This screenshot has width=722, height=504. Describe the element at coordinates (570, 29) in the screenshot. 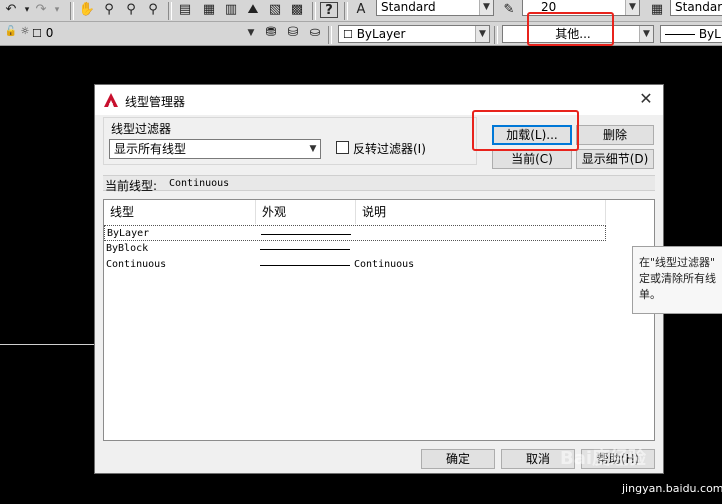

I see `highlight-linetype-combo` at that location.